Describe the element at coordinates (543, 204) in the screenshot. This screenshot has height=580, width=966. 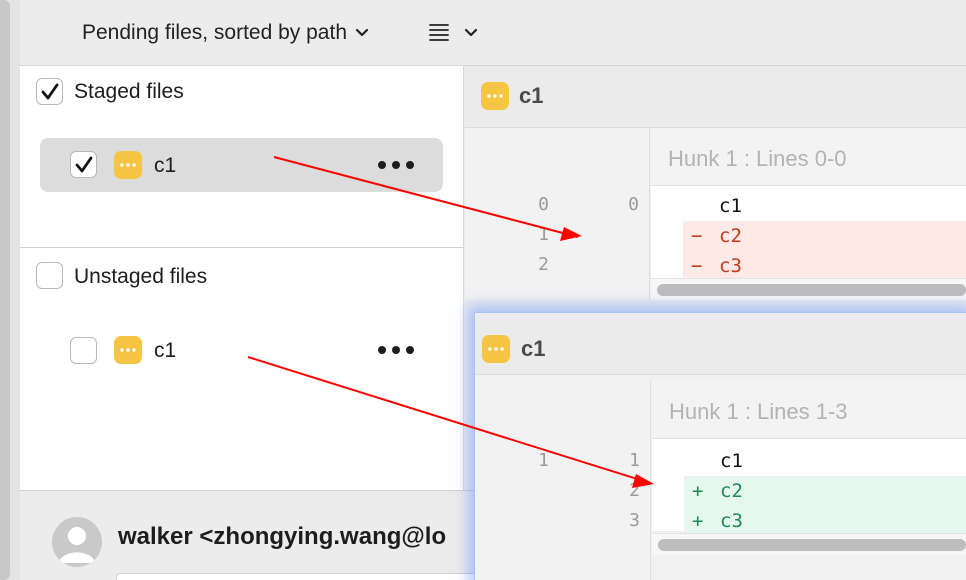
I see `old-line-number: 0` at that location.